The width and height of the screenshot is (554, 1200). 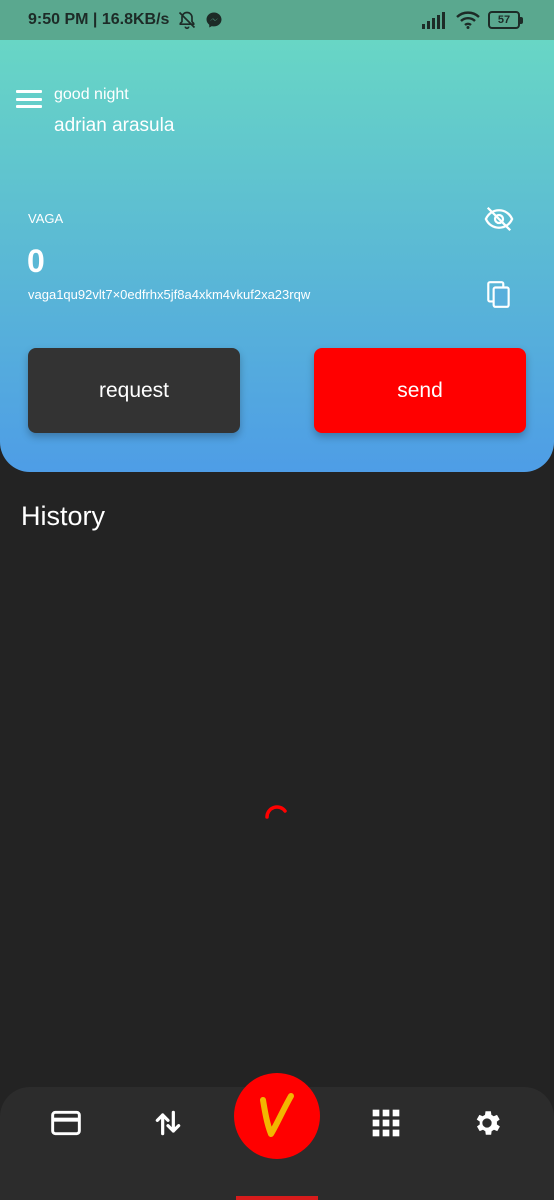 What do you see at coordinates (277, 1198) in the screenshot?
I see `fab-bottom-strip` at bounding box center [277, 1198].